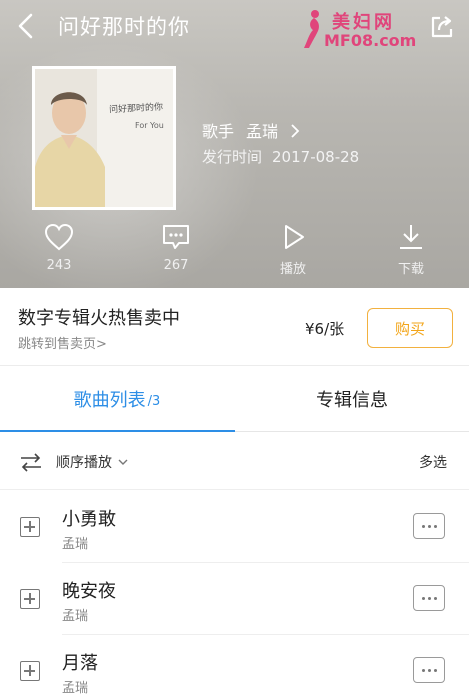 The height and width of the screenshot is (700, 469). Describe the element at coordinates (84, 463) in the screenshot. I see `play-order-label: 顺序播放` at that location.